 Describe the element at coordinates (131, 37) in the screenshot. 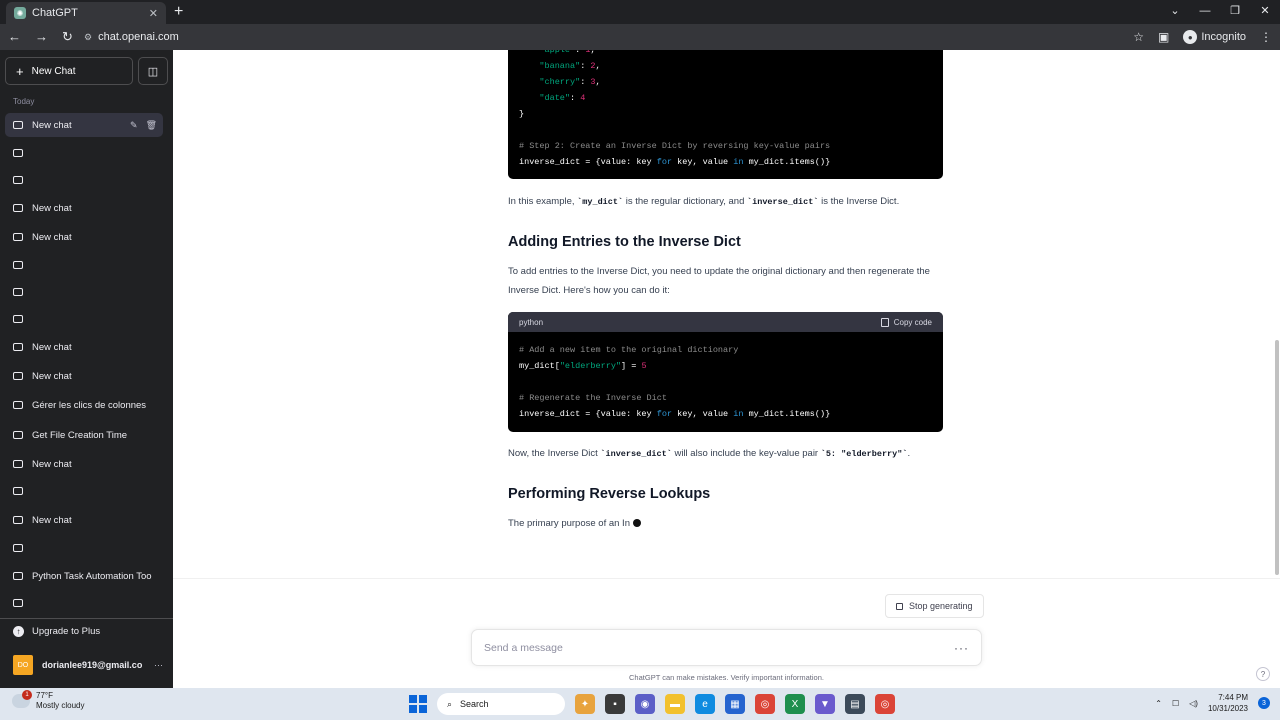

I see `url-field: ⚙ chat.openai.com` at that location.